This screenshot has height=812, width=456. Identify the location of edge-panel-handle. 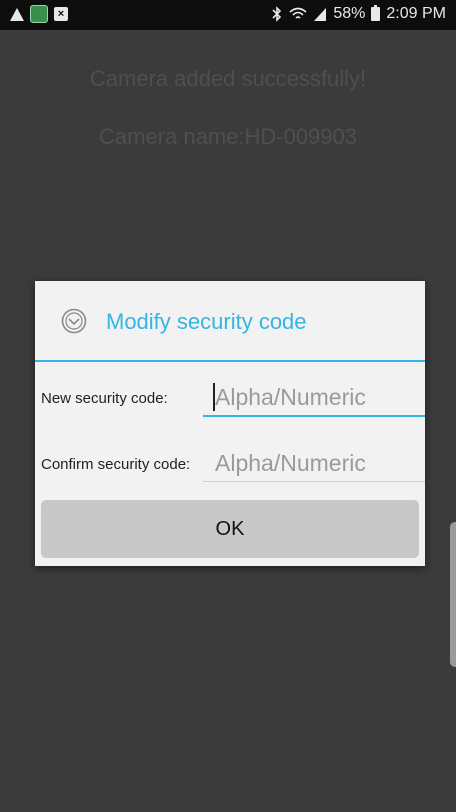
(453, 594).